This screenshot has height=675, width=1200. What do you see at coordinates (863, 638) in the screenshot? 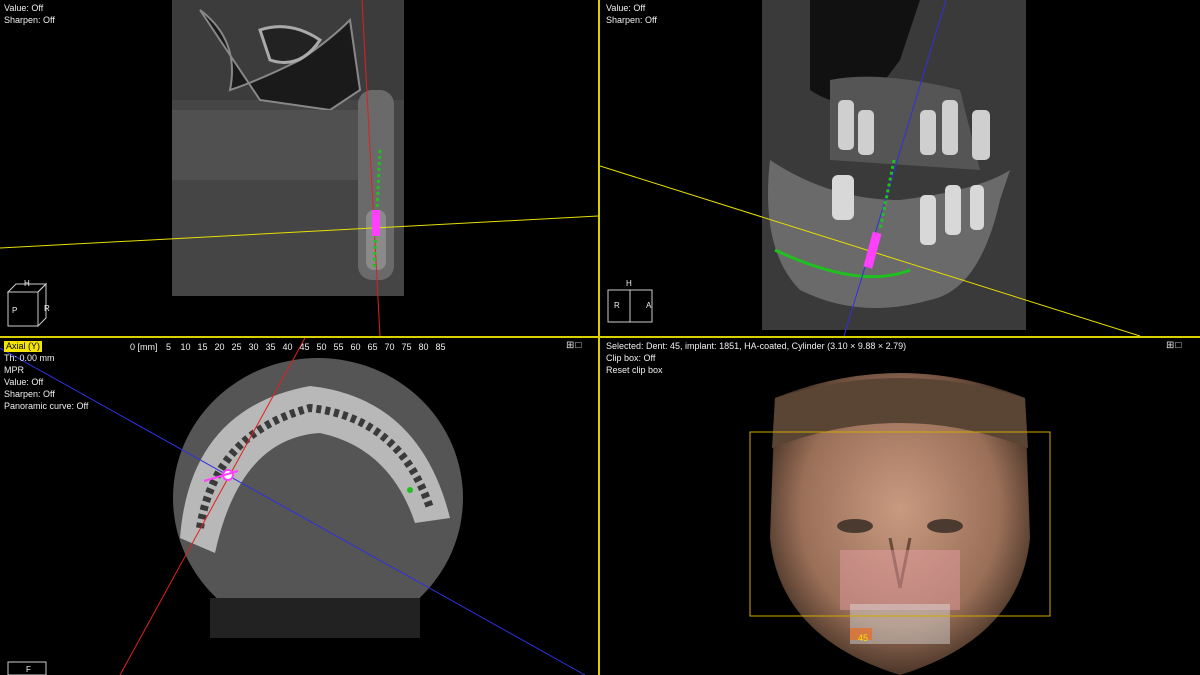
I see `tooth-number-label: 45` at bounding box center [863, 638].